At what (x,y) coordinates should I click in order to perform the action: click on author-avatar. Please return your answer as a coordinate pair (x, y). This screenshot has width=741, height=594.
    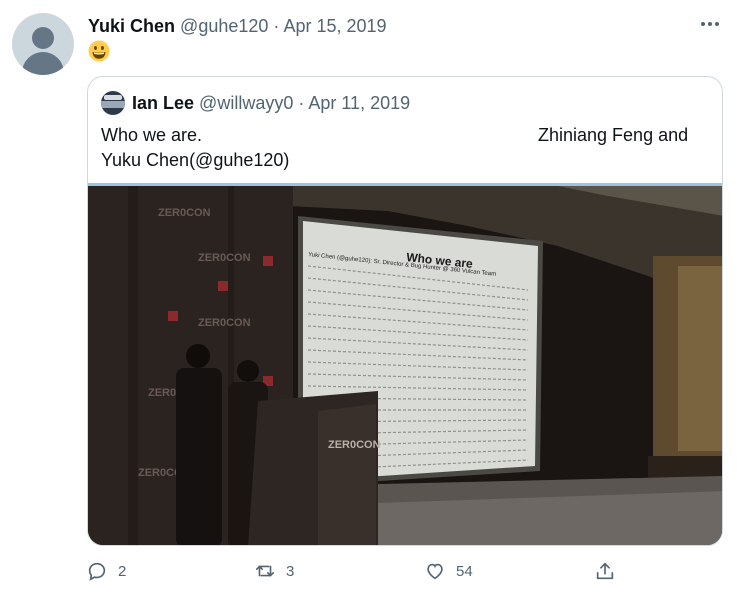
    Looking at the image, I should click on (43, 44).